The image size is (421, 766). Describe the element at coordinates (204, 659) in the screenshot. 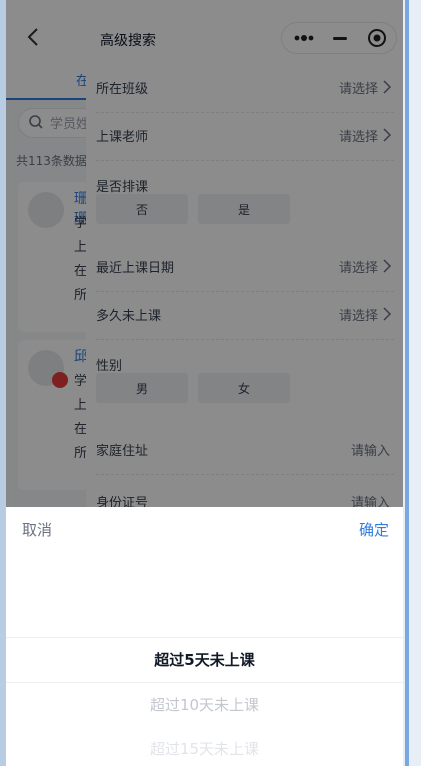

I see `picker-option-selected: 超过5天未上课` at that location.